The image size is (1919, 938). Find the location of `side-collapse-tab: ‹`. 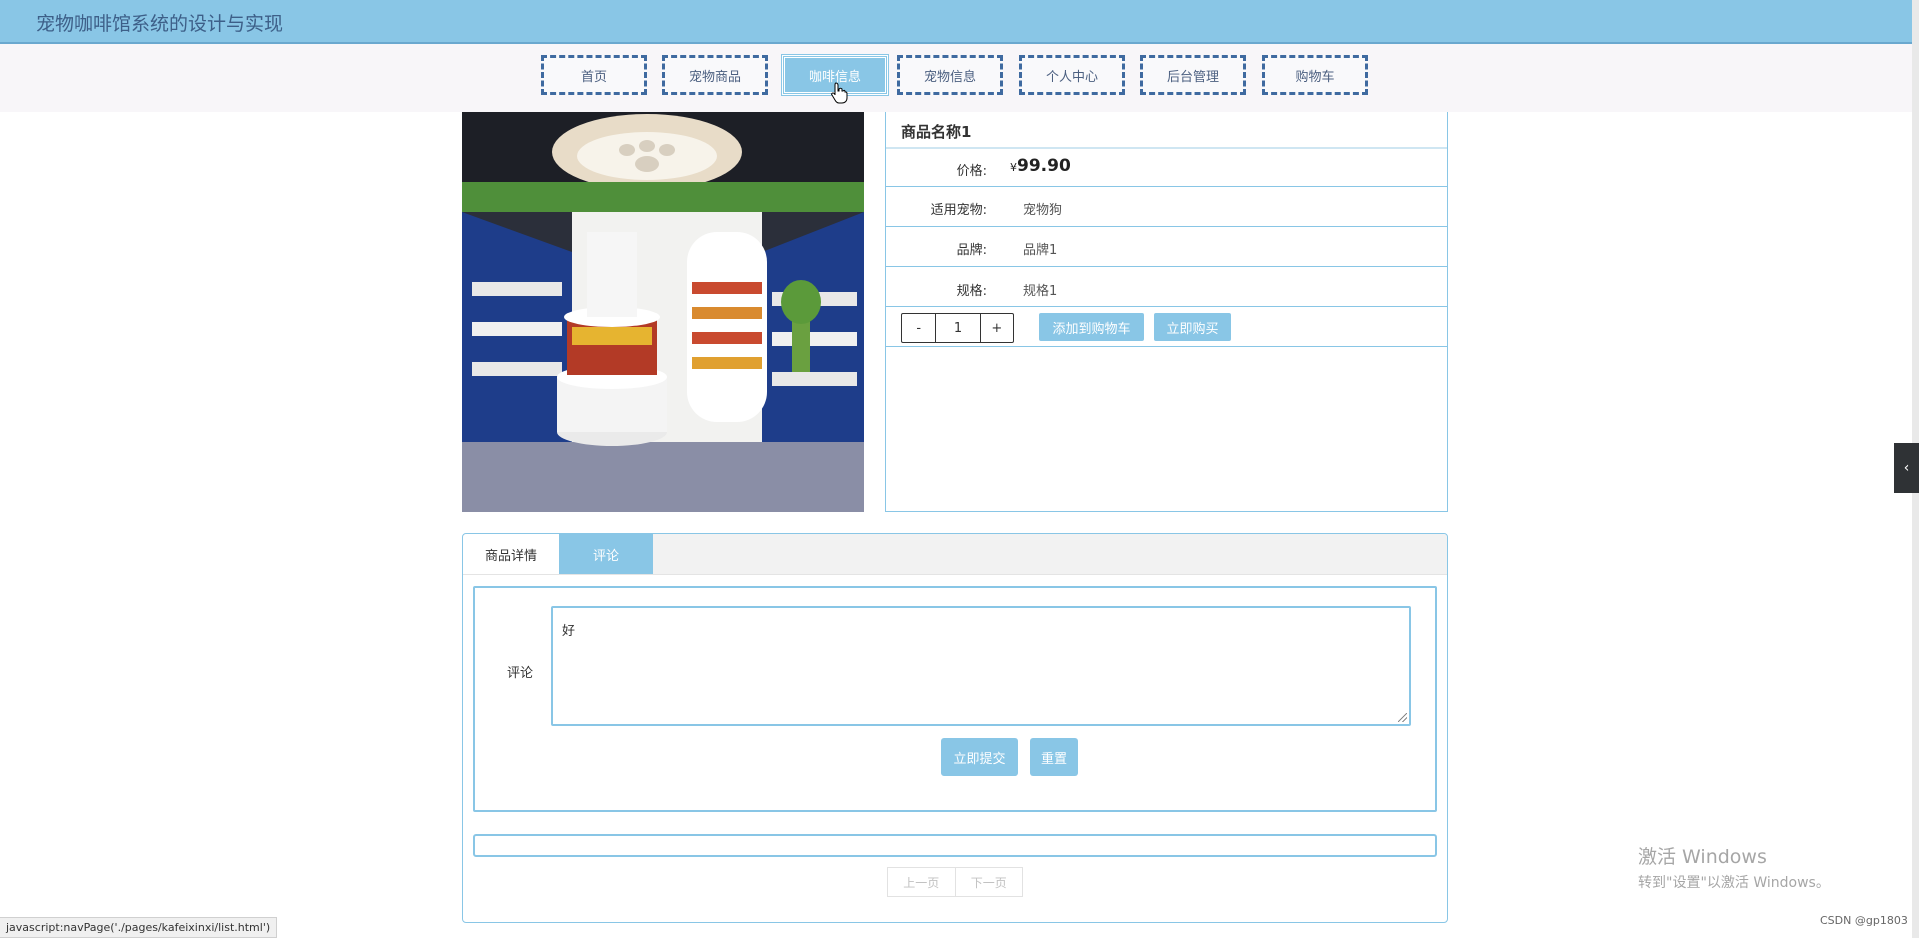

side-collapse-tab: ‹ is located at coordinates (1906, 468).